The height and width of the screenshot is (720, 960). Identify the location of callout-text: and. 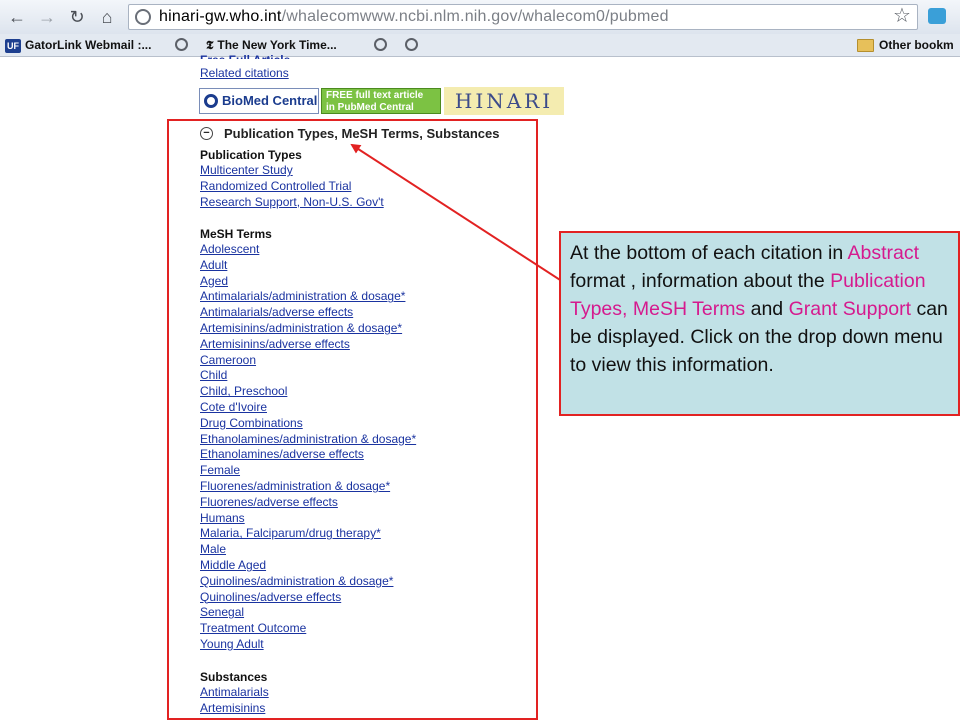
(767, 309).